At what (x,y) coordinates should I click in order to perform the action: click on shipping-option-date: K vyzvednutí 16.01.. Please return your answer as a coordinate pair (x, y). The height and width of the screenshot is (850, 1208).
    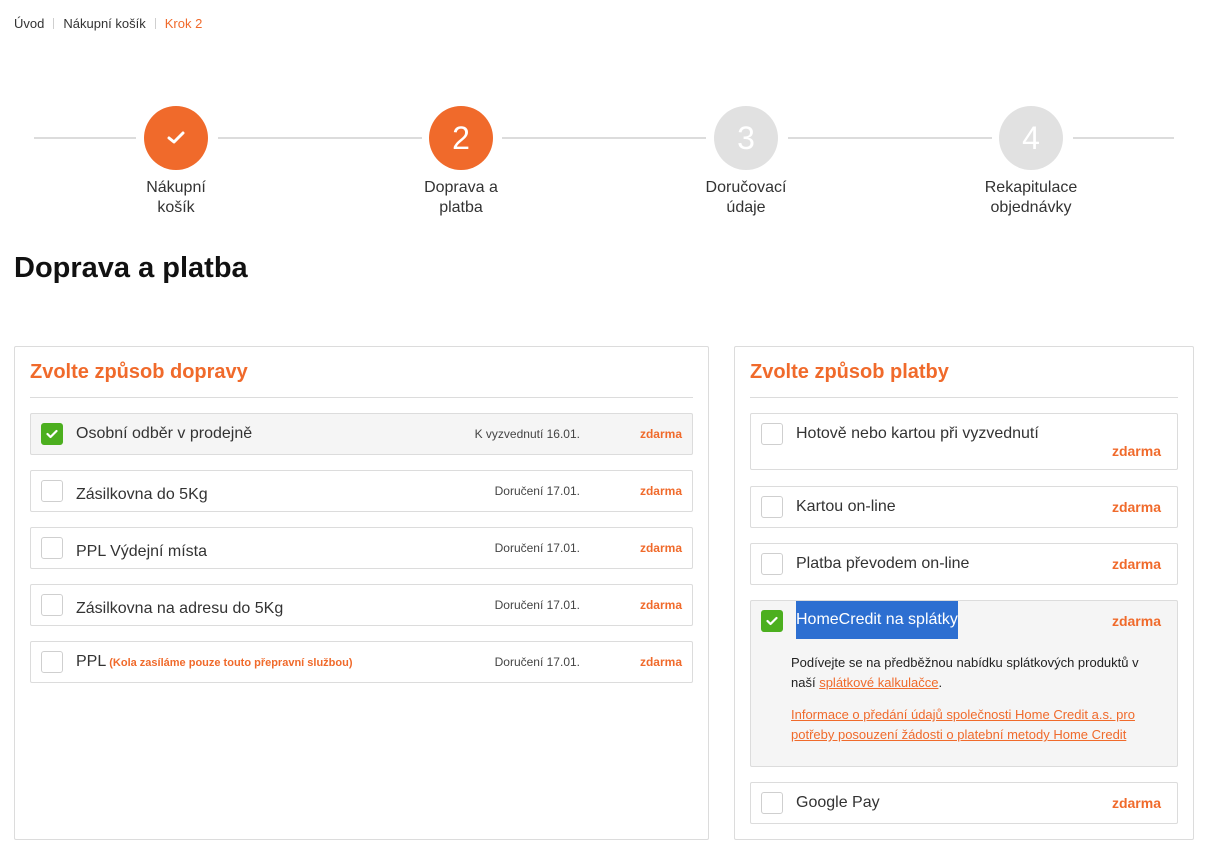
    Looking at the image, I should click on (527, 434).